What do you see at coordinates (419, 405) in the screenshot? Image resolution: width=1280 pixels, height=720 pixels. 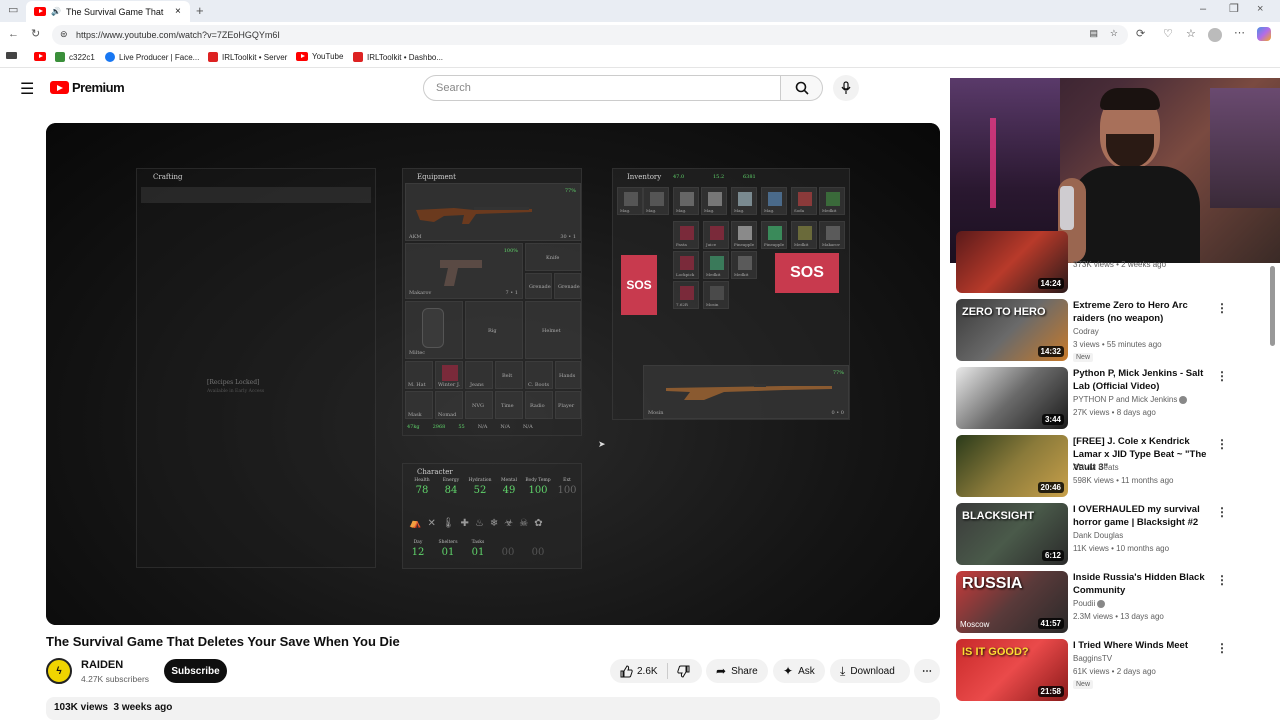 I see `mask-slot: Mask` at bounding box center [419, 405].